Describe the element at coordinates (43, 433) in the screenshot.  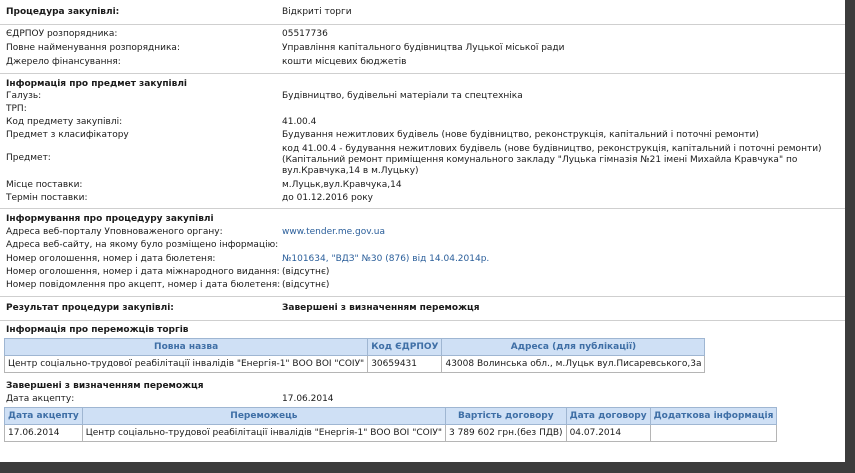
I see `contract-accept-date-cell: 17.06.2014` at that location.